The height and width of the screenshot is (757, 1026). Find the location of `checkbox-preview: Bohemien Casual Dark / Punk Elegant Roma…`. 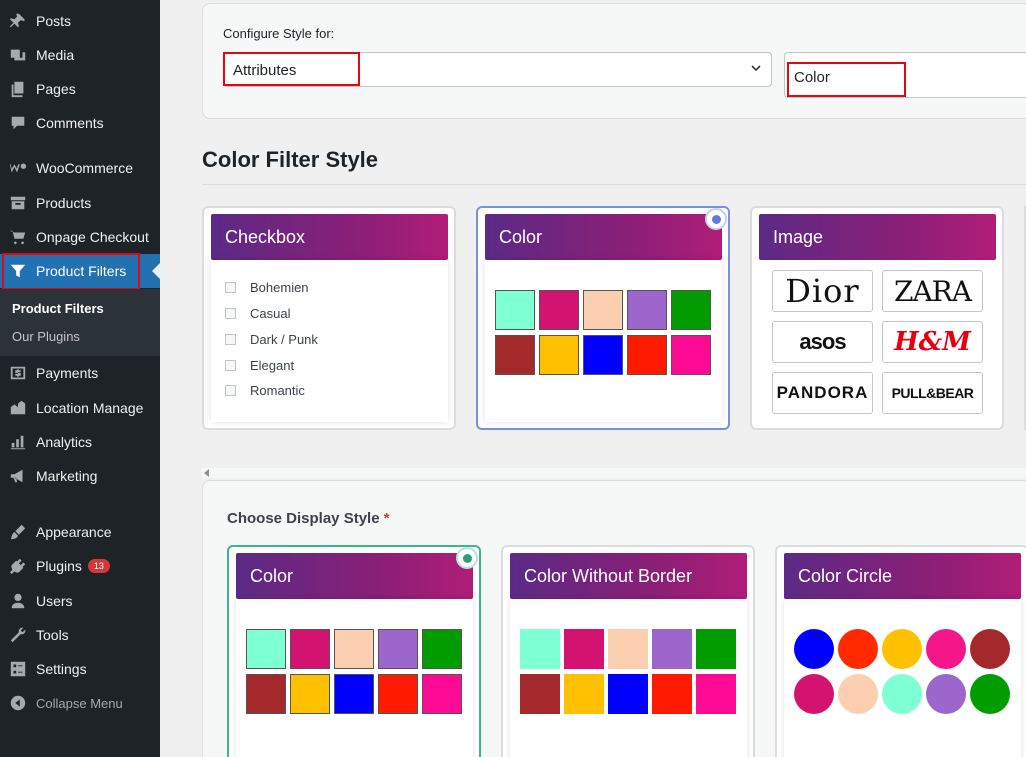

checkbox-preview: Bohemien Casual Dark / Punk Elegant Roma… is located at coordinates (329, 341).